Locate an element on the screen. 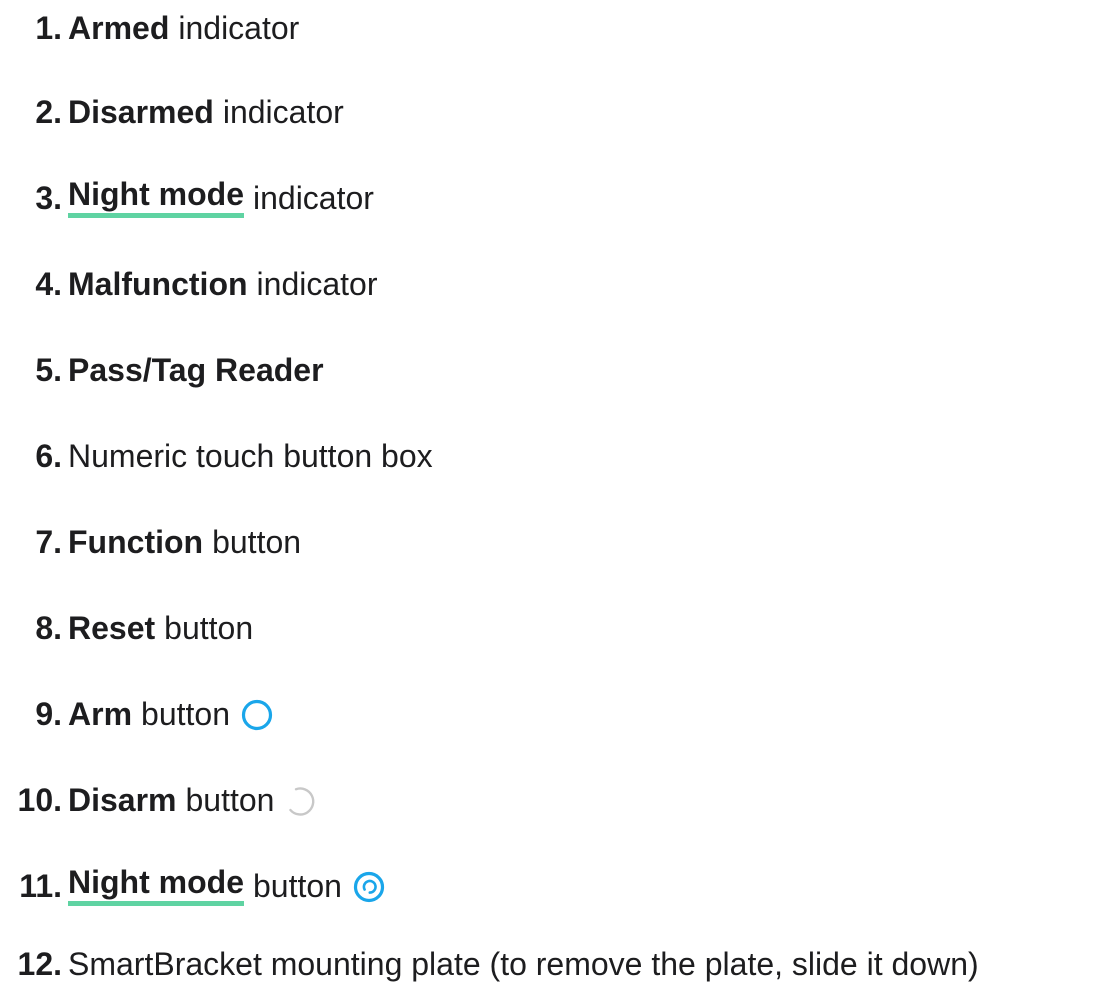 The height and width of the screenshot is (992, 1100). list-item-disarm-button: 10. Disarm button is located at coordinates (159, 800).